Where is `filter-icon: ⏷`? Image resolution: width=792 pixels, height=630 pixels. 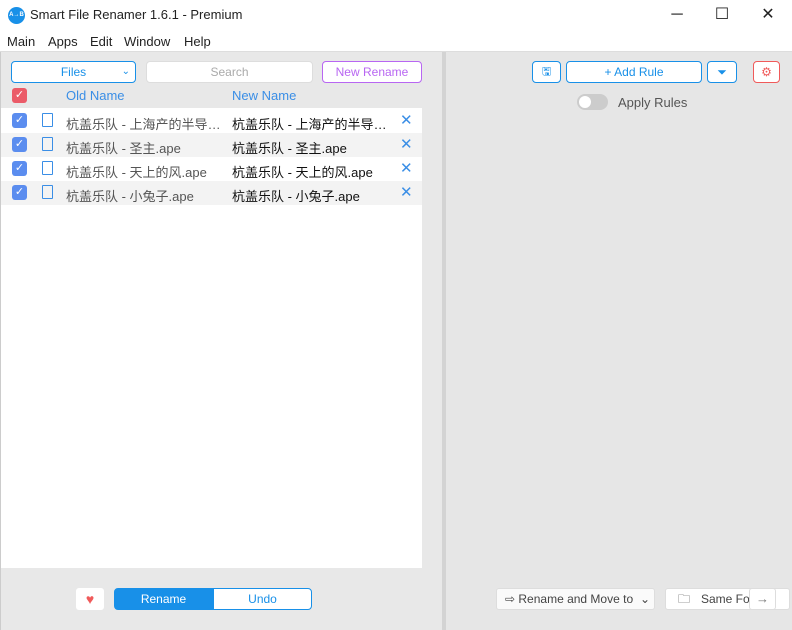
filter-icon: ⏷ is located at coordinates (722, 72).